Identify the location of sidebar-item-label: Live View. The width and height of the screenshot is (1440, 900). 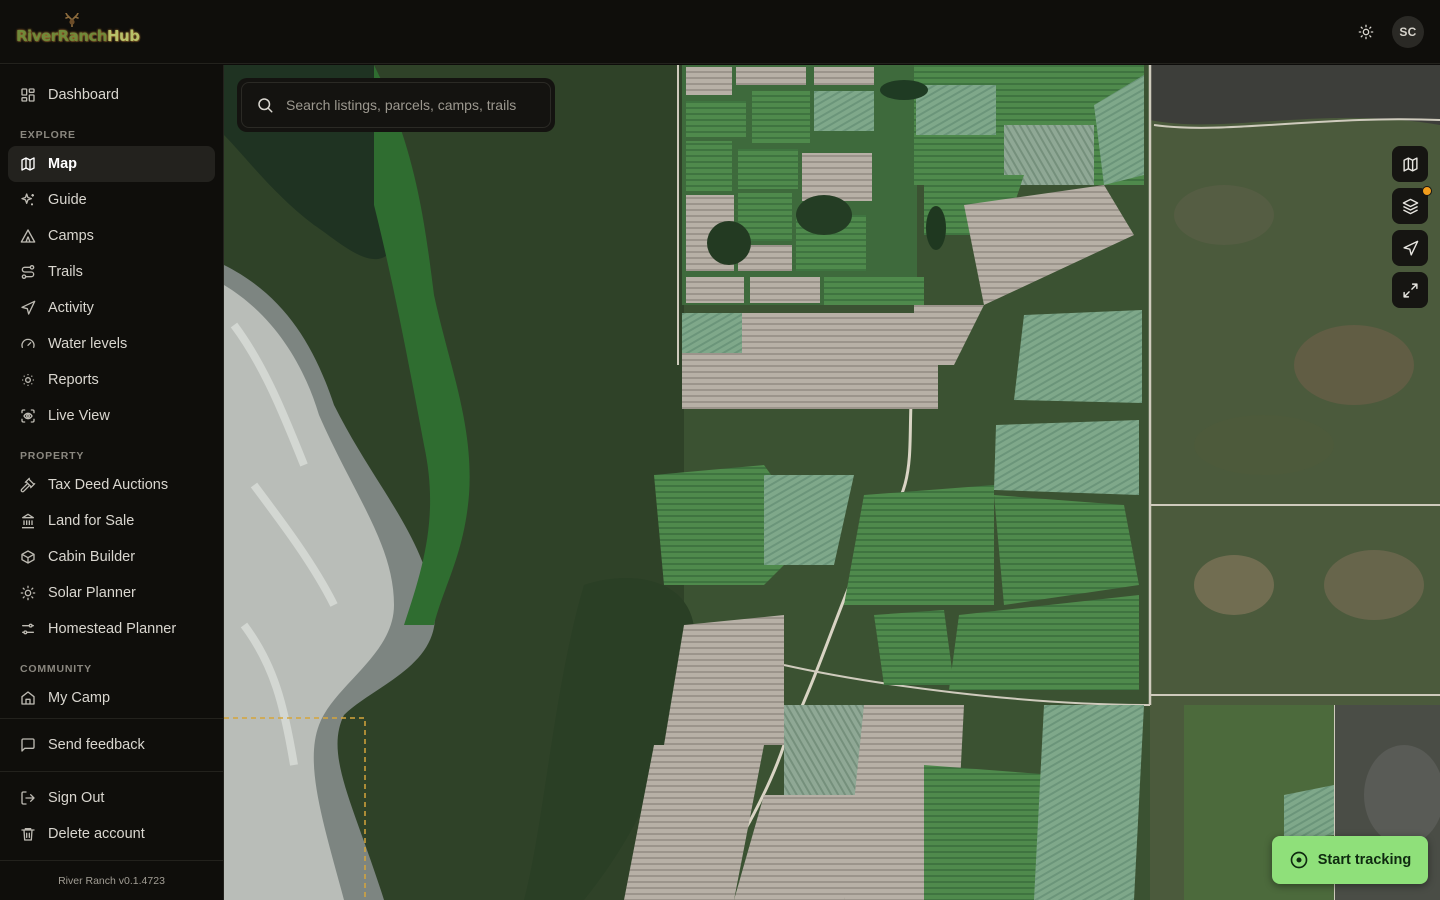
(79, 416).